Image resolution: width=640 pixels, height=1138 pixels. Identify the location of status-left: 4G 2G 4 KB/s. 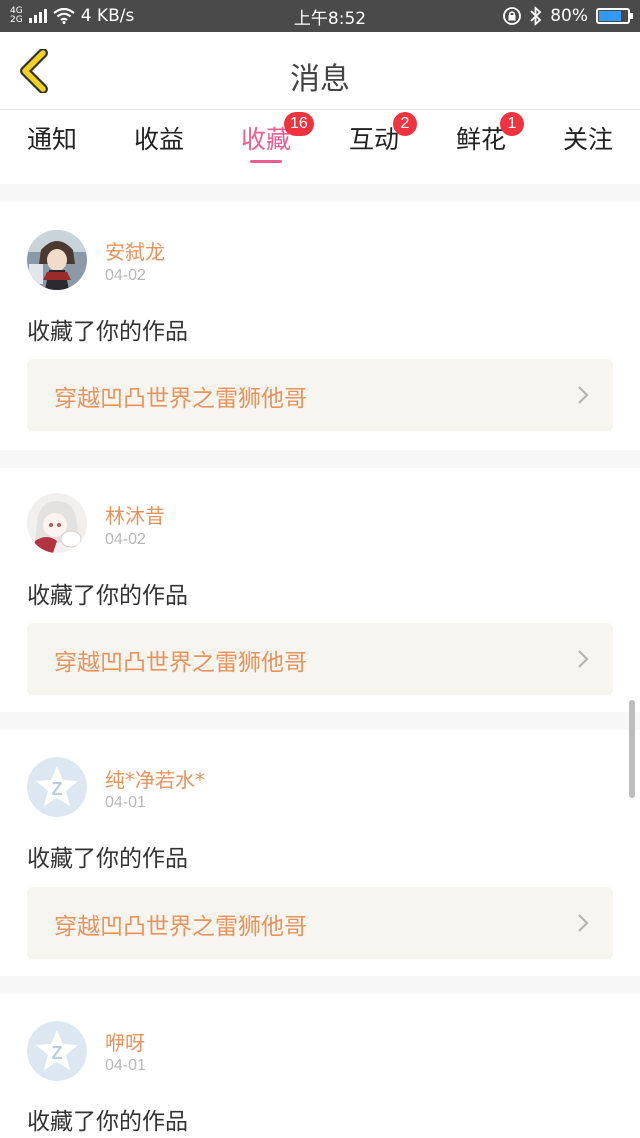
(110, 16).